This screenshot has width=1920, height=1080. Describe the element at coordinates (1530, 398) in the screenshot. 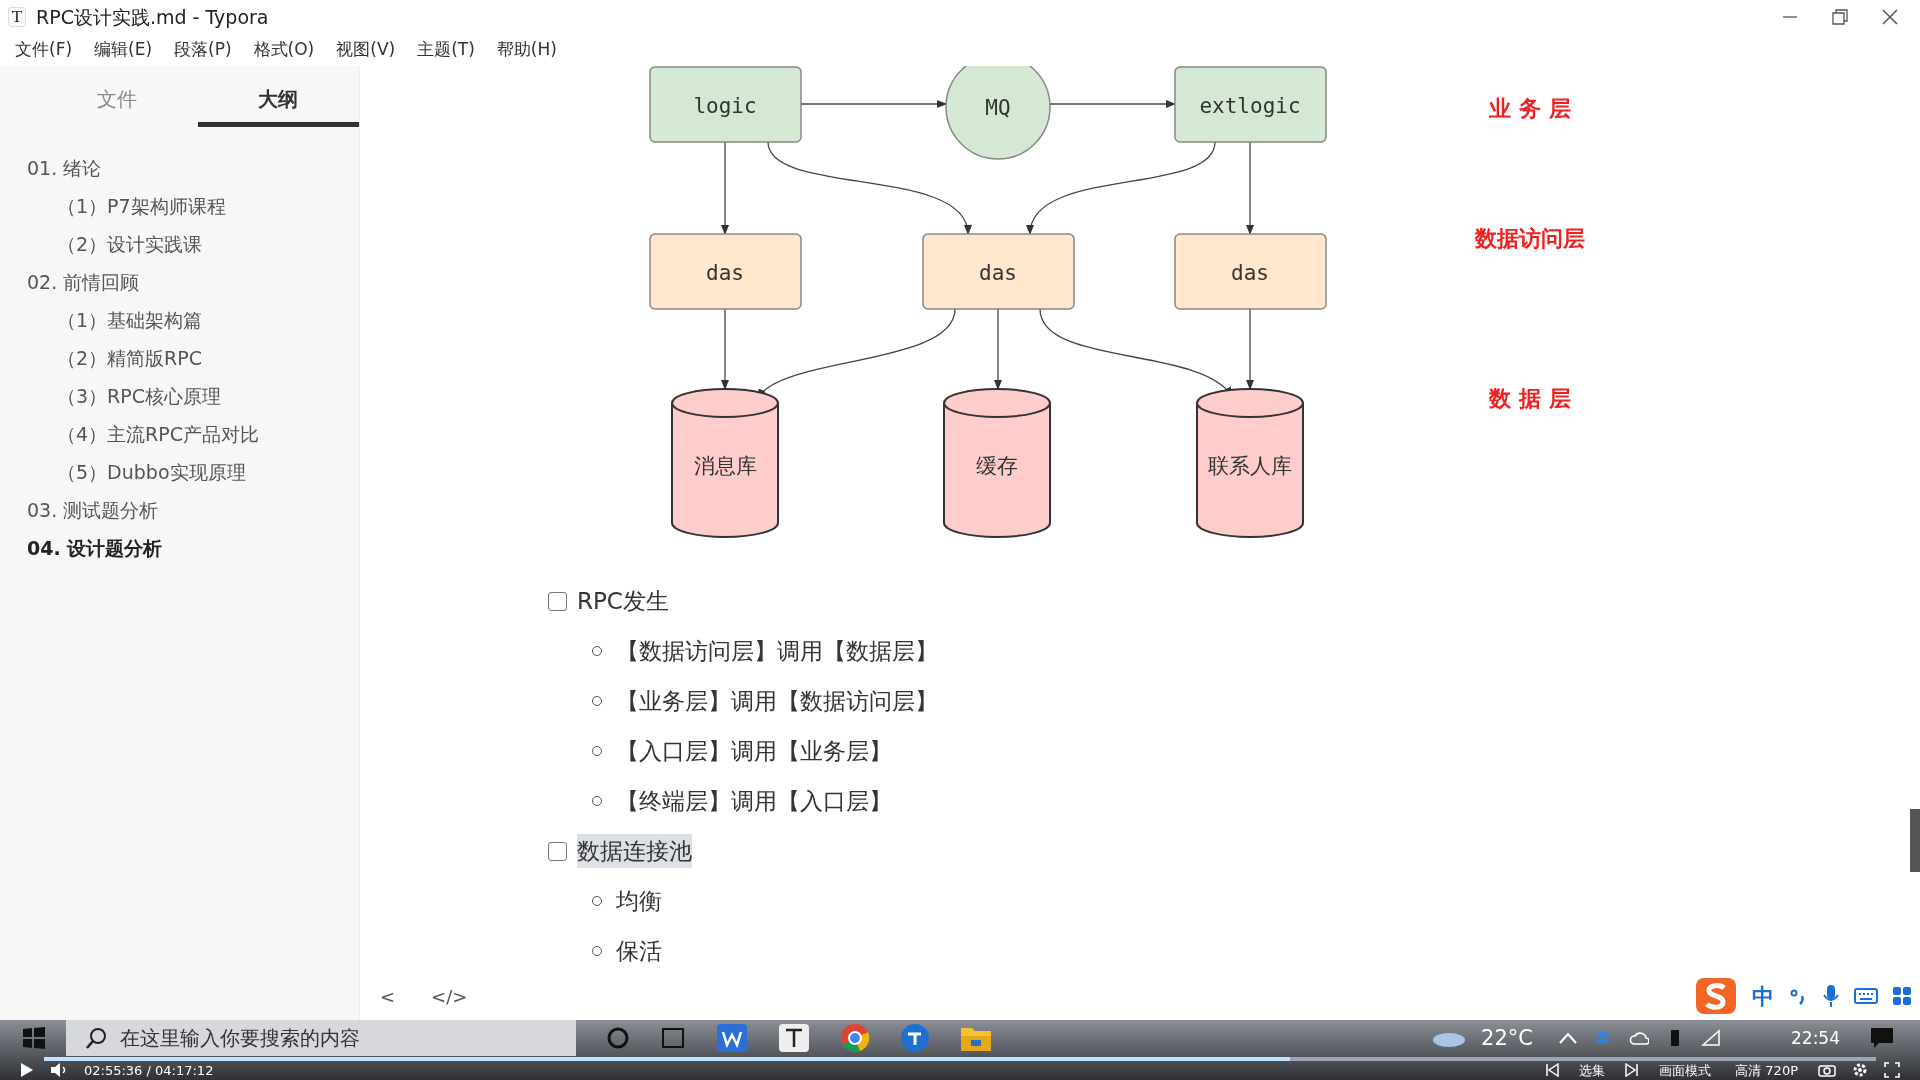

I see `layer-label: 数 据 层` at that location.